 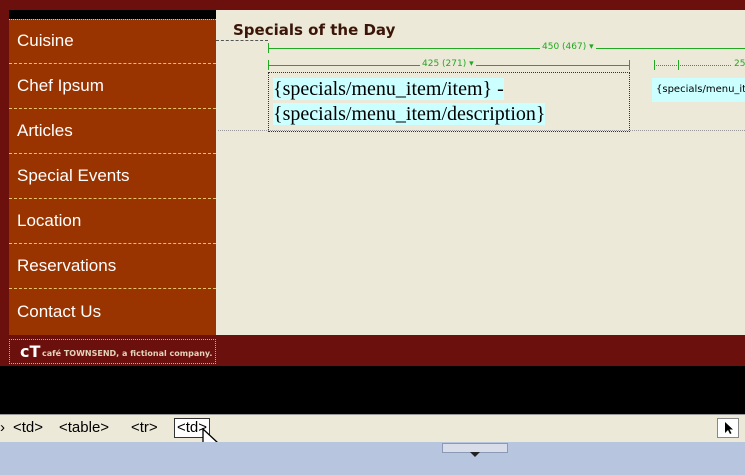 I want to click on ruler-label-right: 25, so click(x=738, y=64).